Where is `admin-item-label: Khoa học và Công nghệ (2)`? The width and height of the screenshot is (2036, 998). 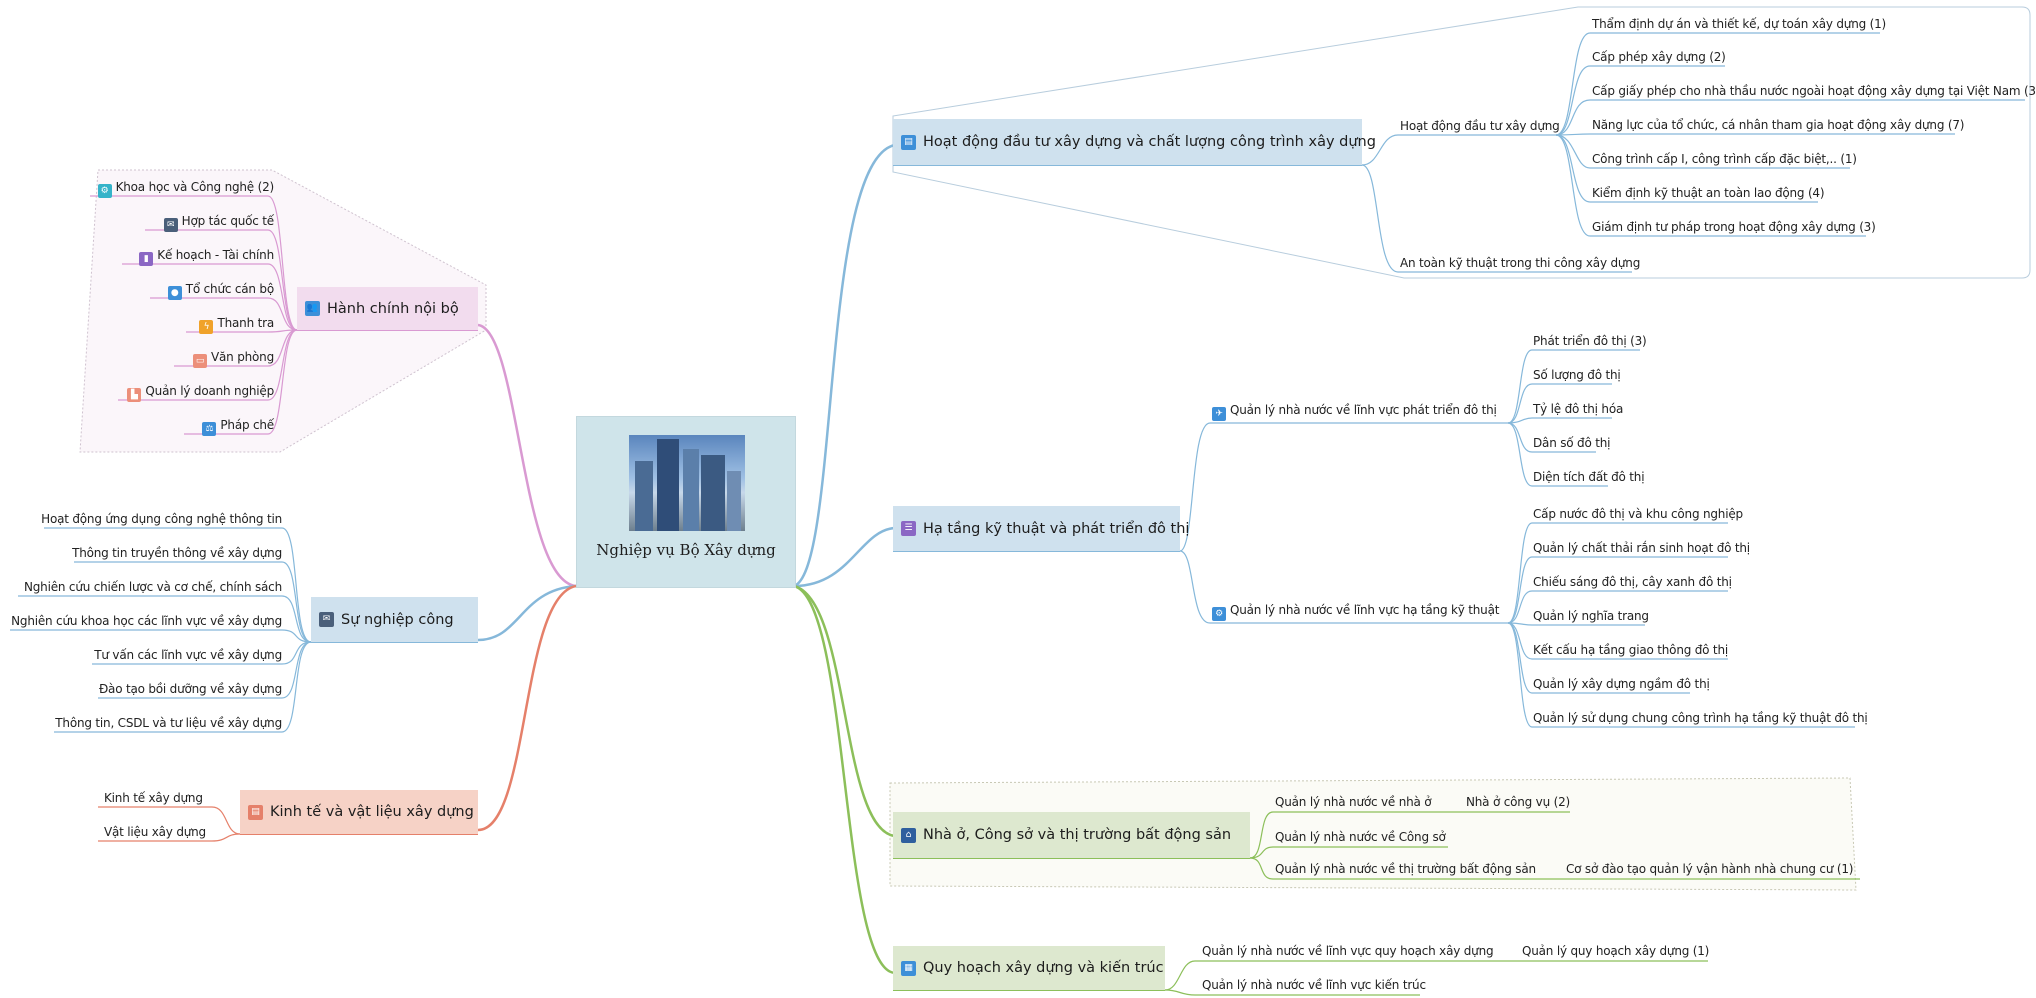
admin-item-label: Khoa học và Công nghệ (2) is located at coordinates (195, 187).